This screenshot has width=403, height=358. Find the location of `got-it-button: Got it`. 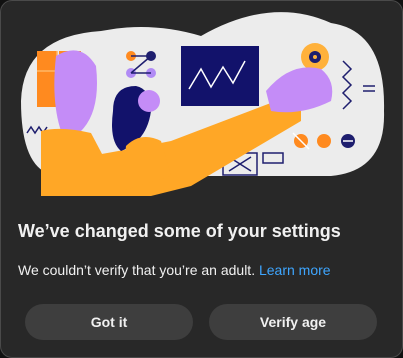

got-it-button: Got it is located at coordinates (109, 322).